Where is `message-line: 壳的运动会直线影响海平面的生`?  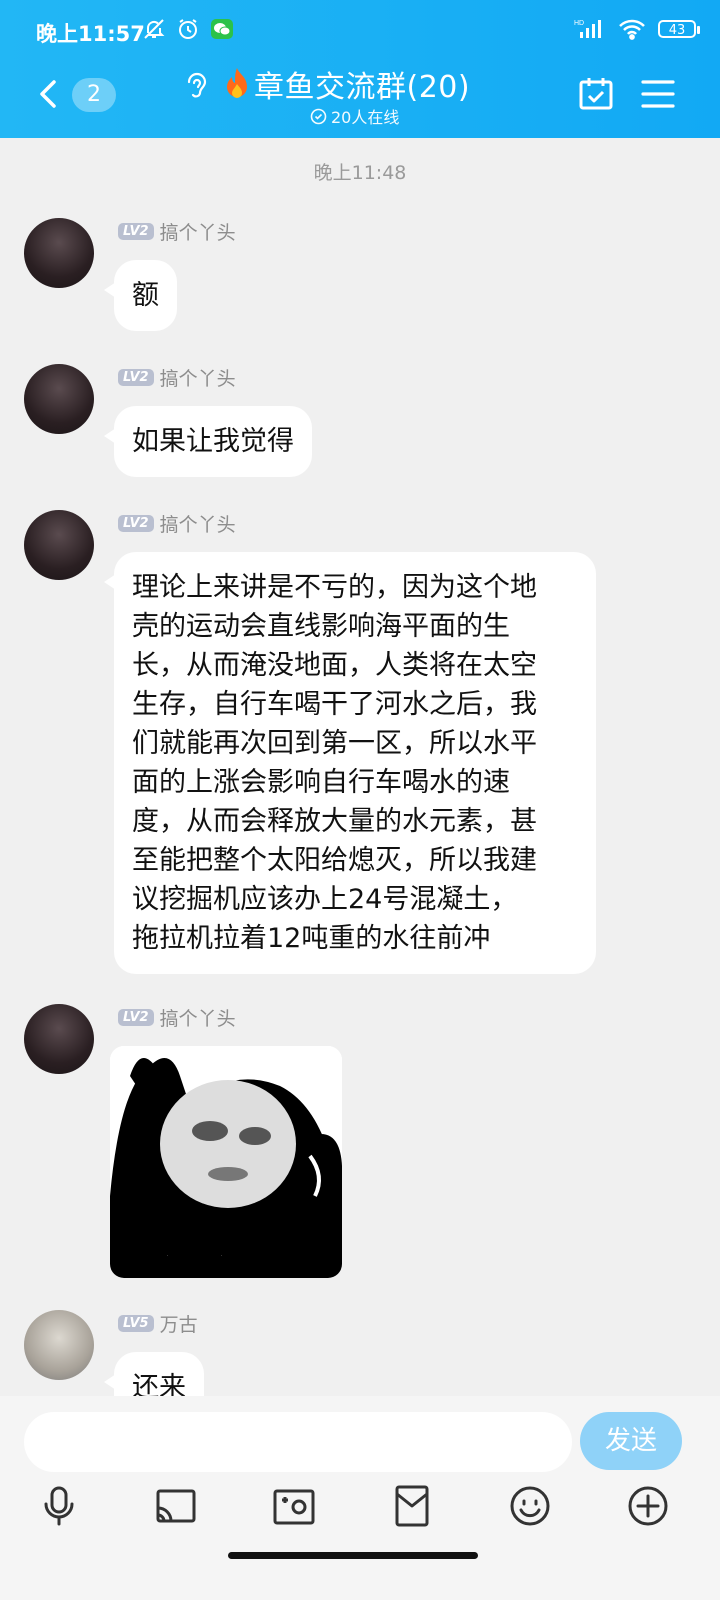 message-line: 壳的运动会直线影响海平面的生 is located at coordinates (321, 626).